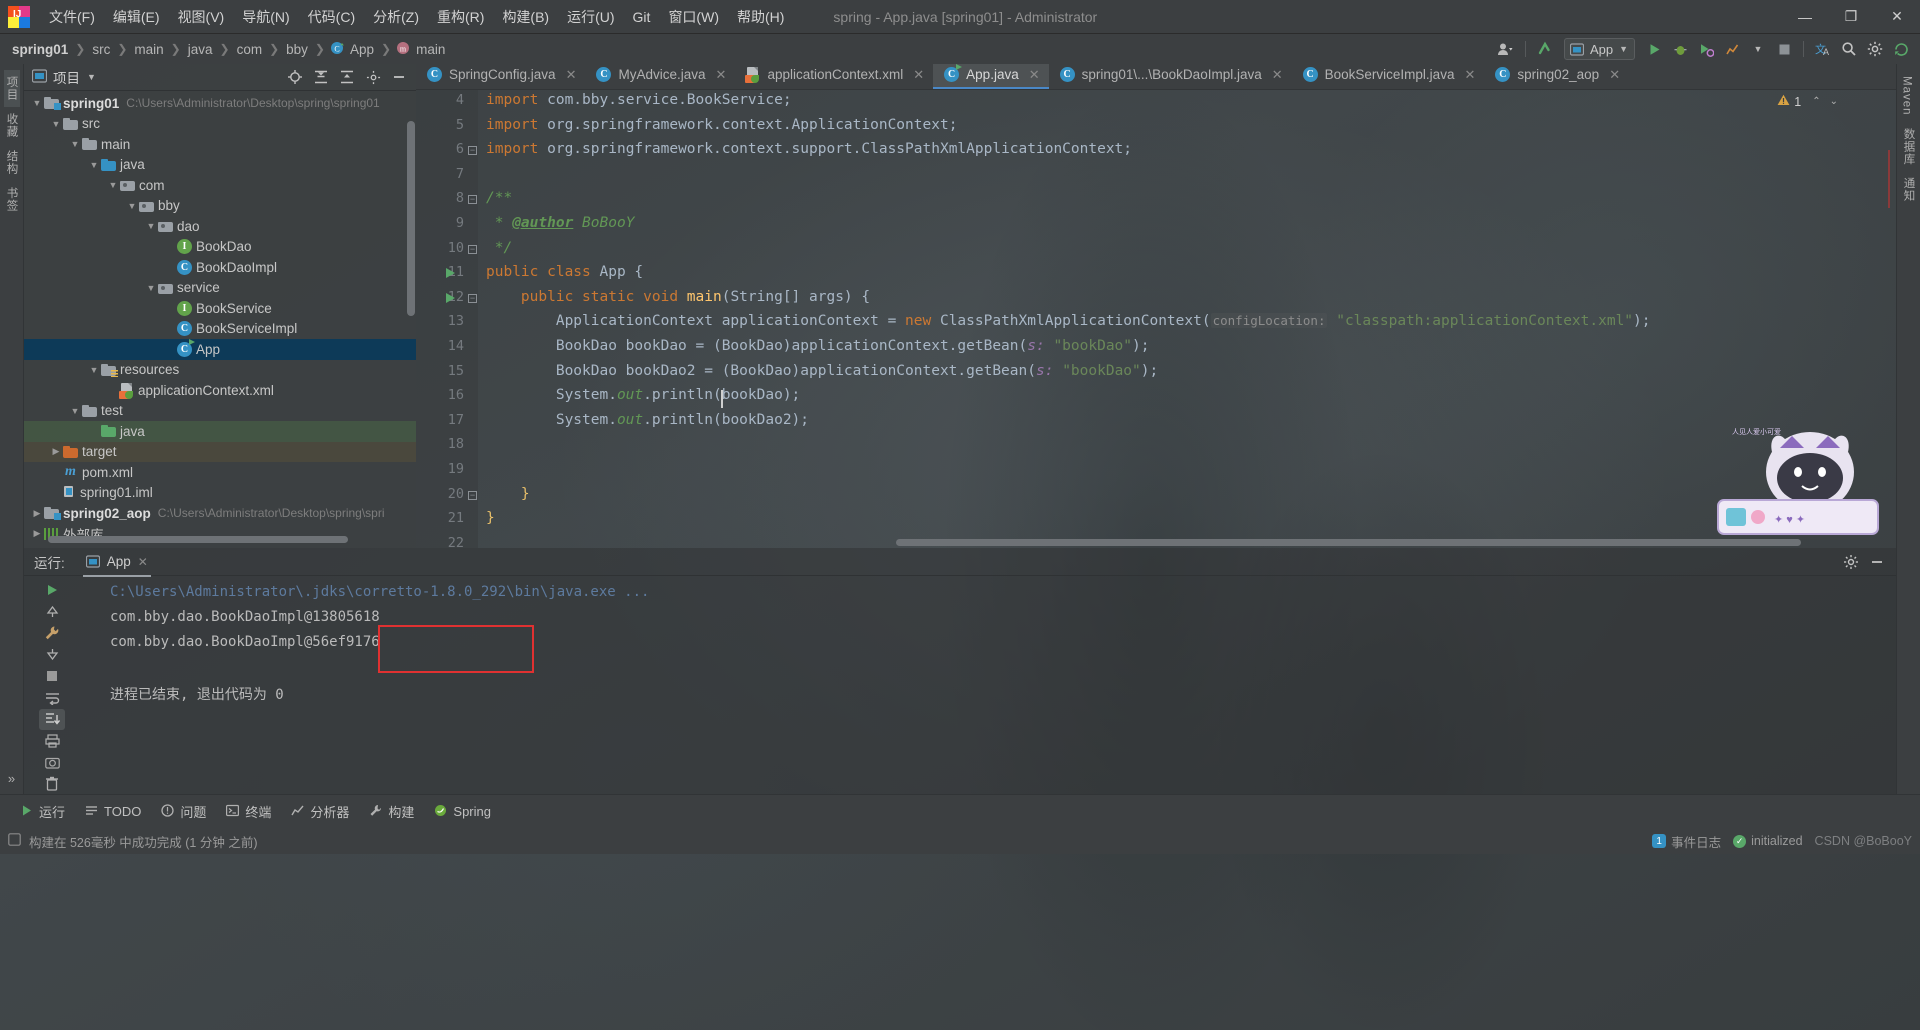 Image resolution: width=1920 pixels, height=1030 pixels. I want to click on breadcrumb-item-bby: bby, so click(297, 49).